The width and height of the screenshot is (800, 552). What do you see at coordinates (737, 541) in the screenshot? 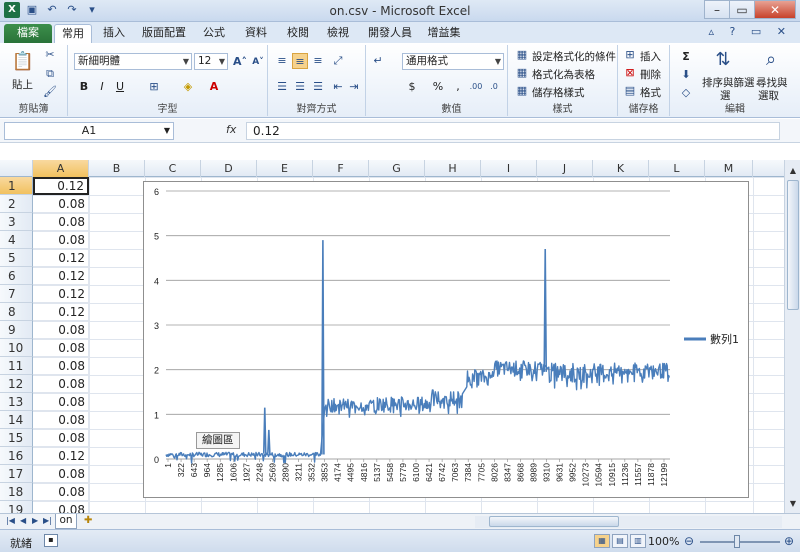
I see `zoom-slider-knob` at bounding box center [737, 541].